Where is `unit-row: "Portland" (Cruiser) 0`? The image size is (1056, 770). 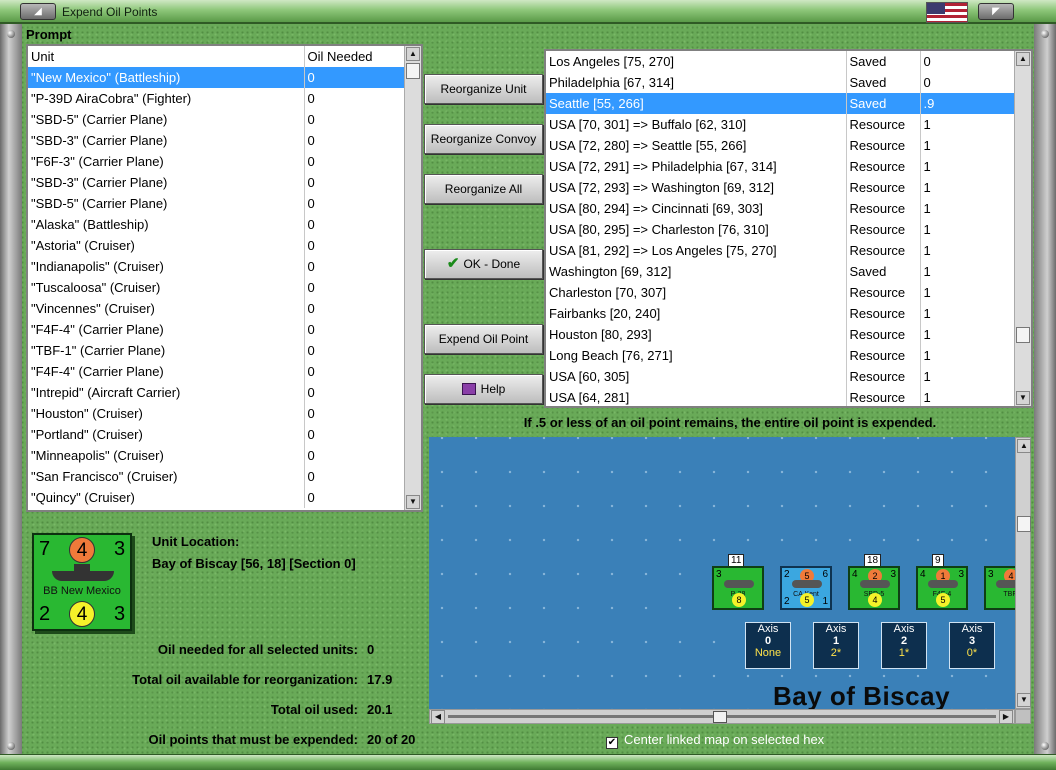
unit-row: "Portland" (Cruiser) 0 is located at coordinates (216, 434).